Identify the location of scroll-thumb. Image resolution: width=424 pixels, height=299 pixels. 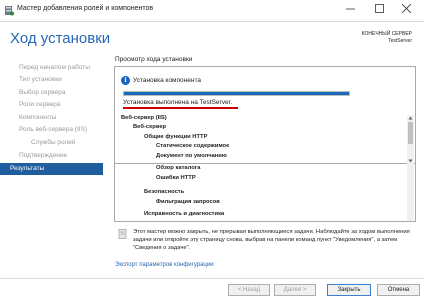
(410, 133).